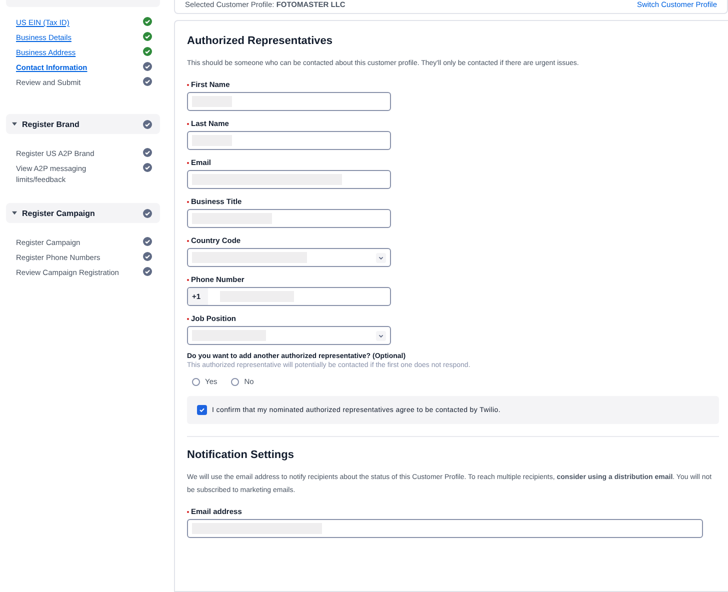  Describe the element at coordinates (241, 455) in the screenshot. I see `section-heading: Notification Settings` at that location.